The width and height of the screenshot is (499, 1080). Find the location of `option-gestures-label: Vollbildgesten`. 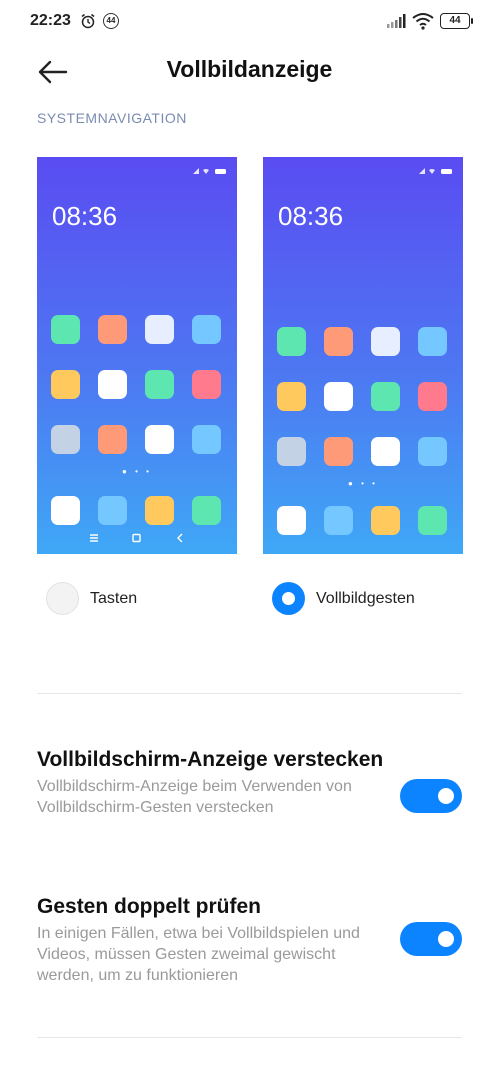

option-gestures-label: Vollbildgesten is located at coordinates (365, 598).